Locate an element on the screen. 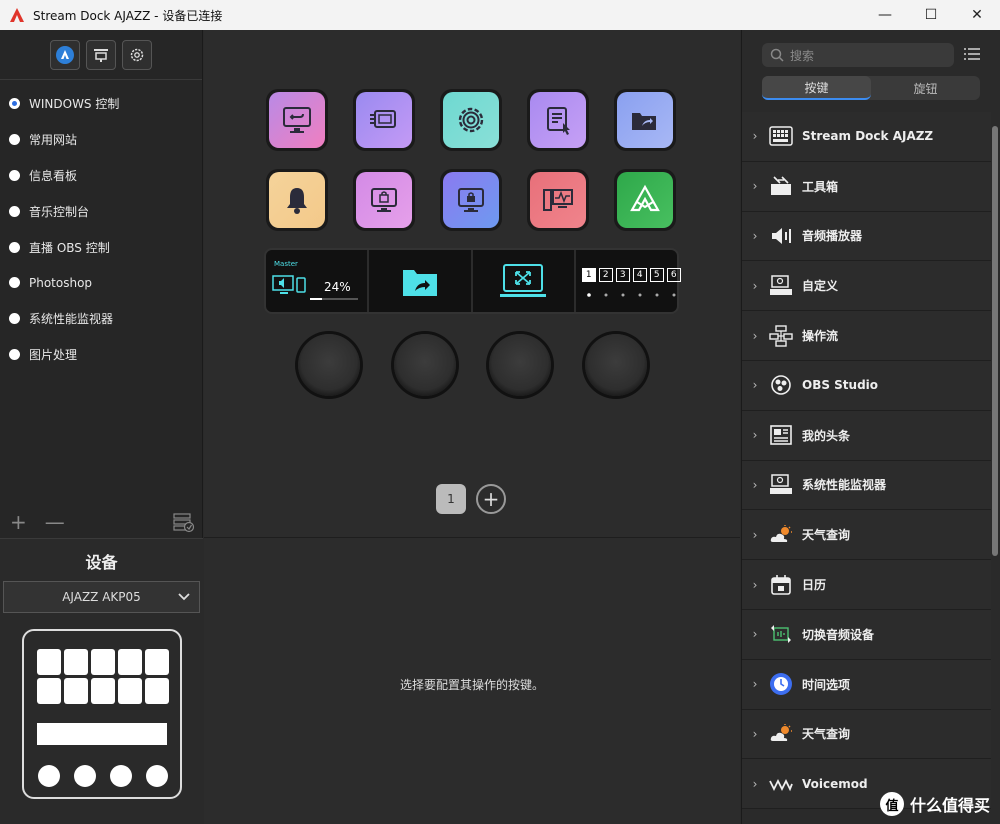 This screenshot has height=824, width=1000. category-audio-switch: › 切换音频设备 is located at coordinates (866, 634).